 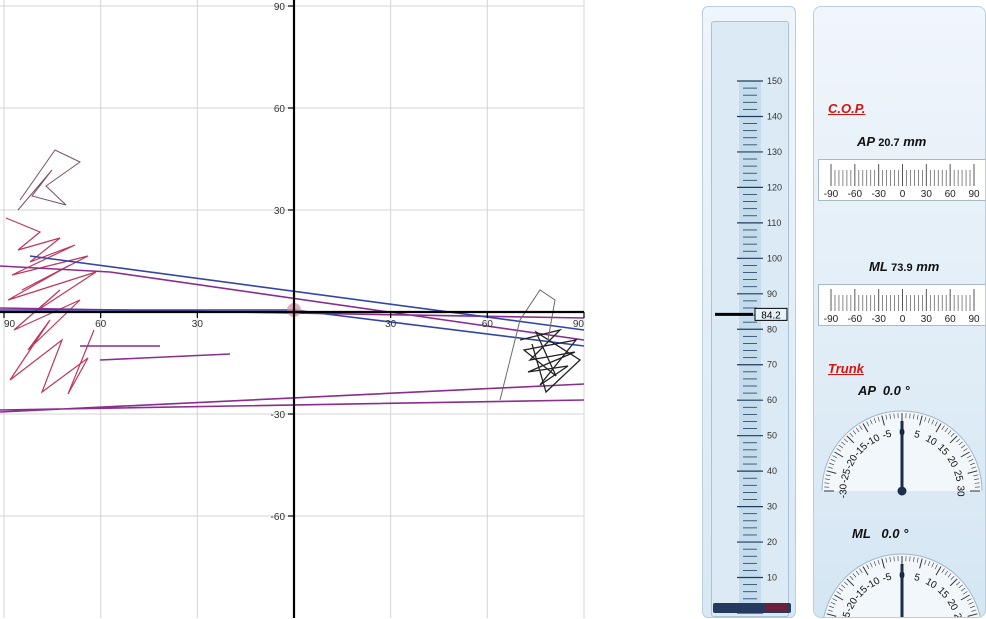 What do you see at coordinates (959, 491) in the screenshot?
I see `dial-label: 30` at bounding box center [959, 491].